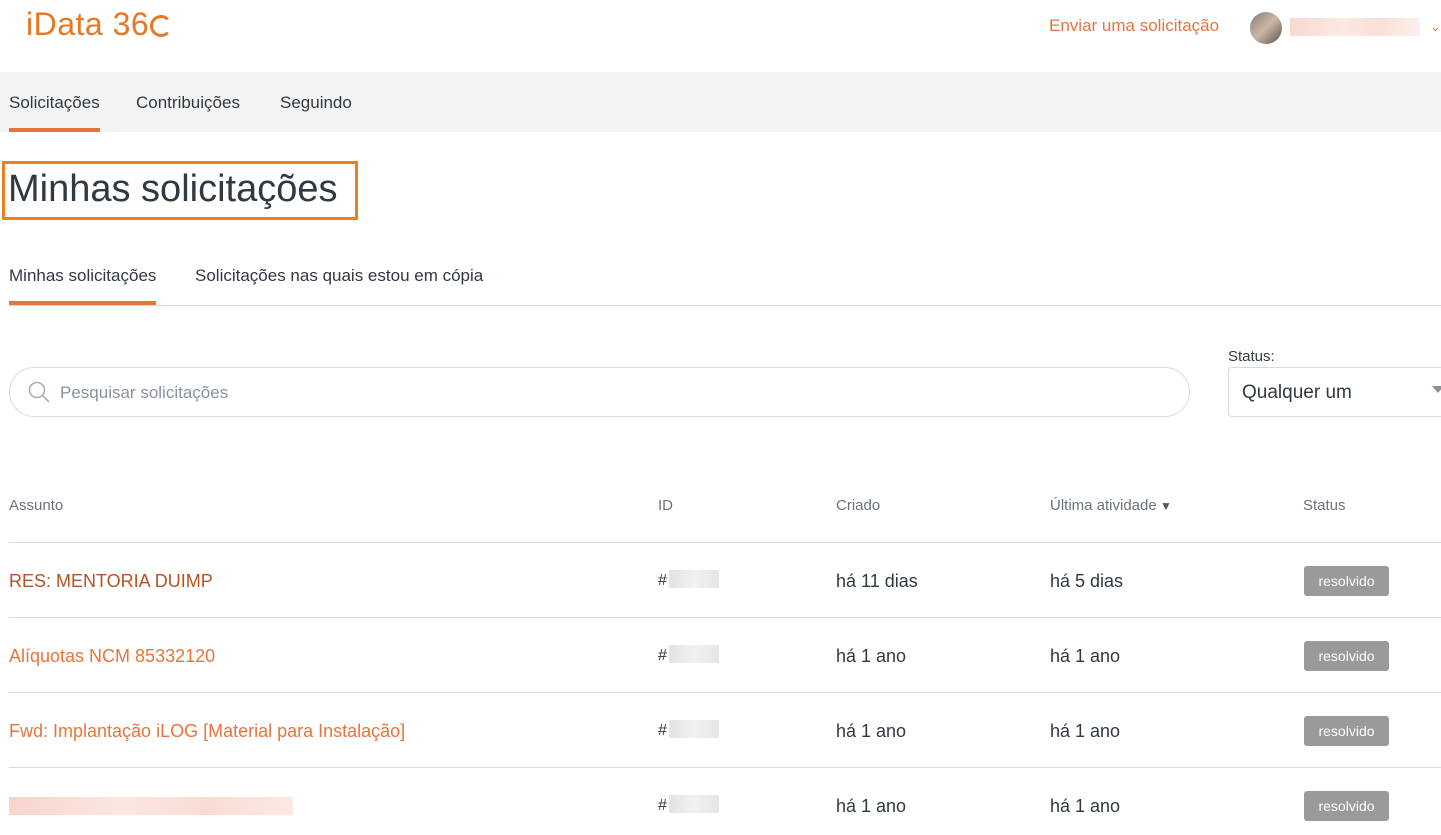  I want to click on requests-nav: Solicitações Contribuições Seguindo, so click(720, 102).